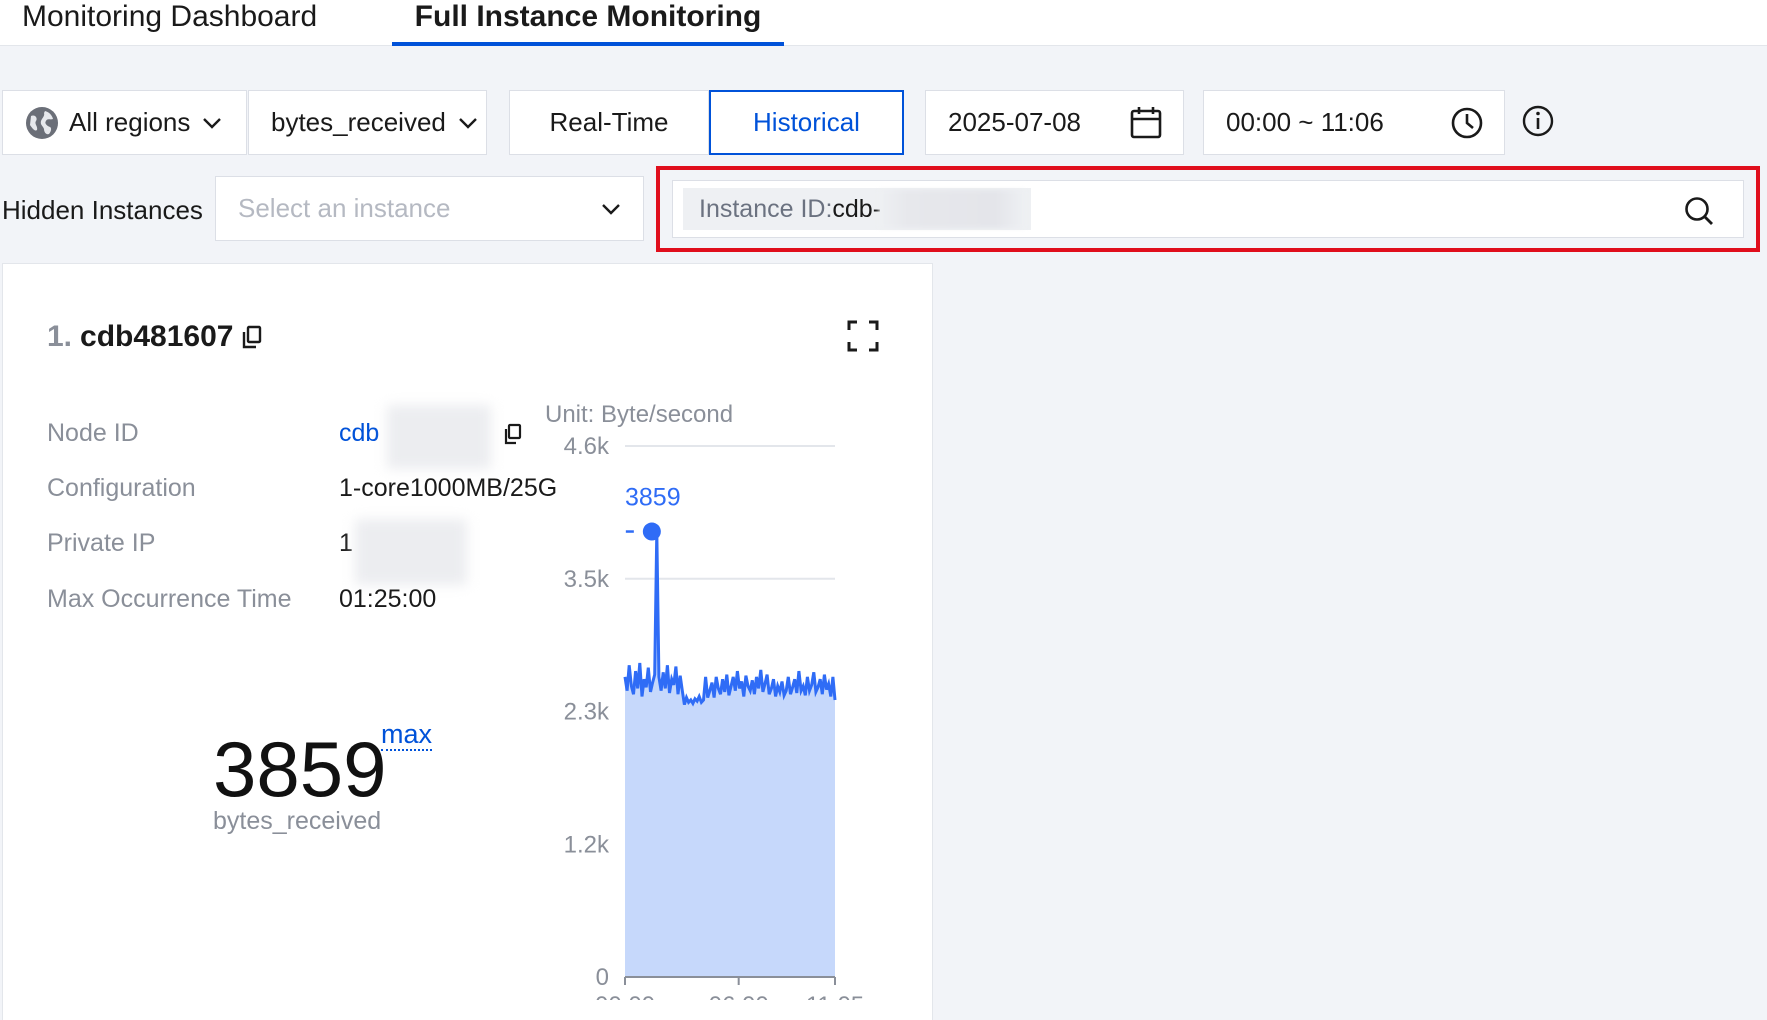 The width and height of the screenshot is (1767, 1020). What do you see at coordinates (625, 996) in the screenshot?
I see `x-tick-label: 00:00` at bounding box center [625, 996].